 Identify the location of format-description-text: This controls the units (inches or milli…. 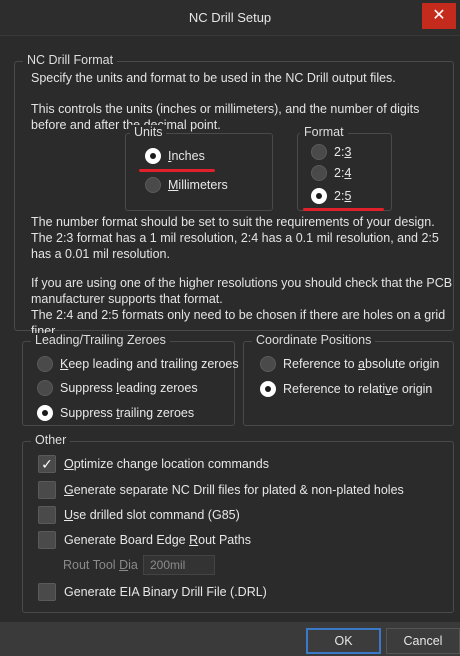
(225, 117).